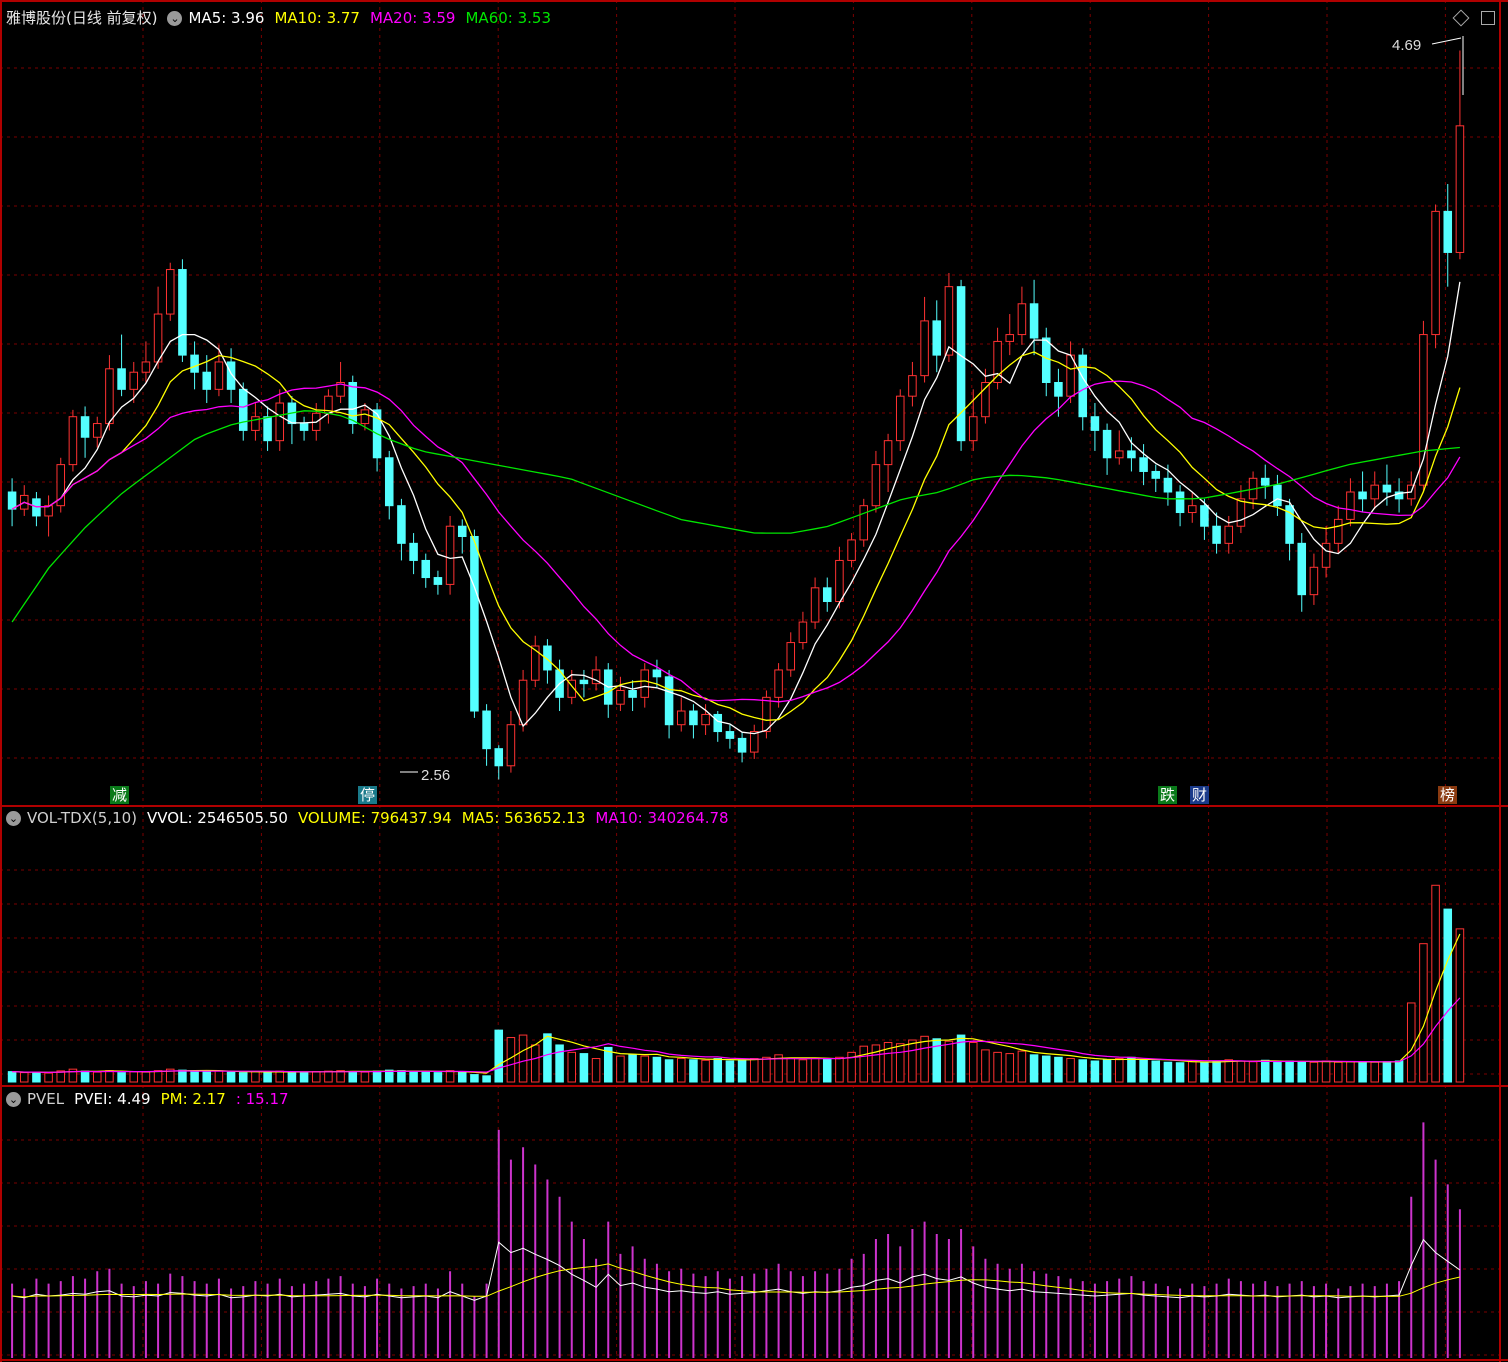  Describe the element at coordinates (1168, 795) in the screenshot. I see `event-tag-die: 跌` at that location.